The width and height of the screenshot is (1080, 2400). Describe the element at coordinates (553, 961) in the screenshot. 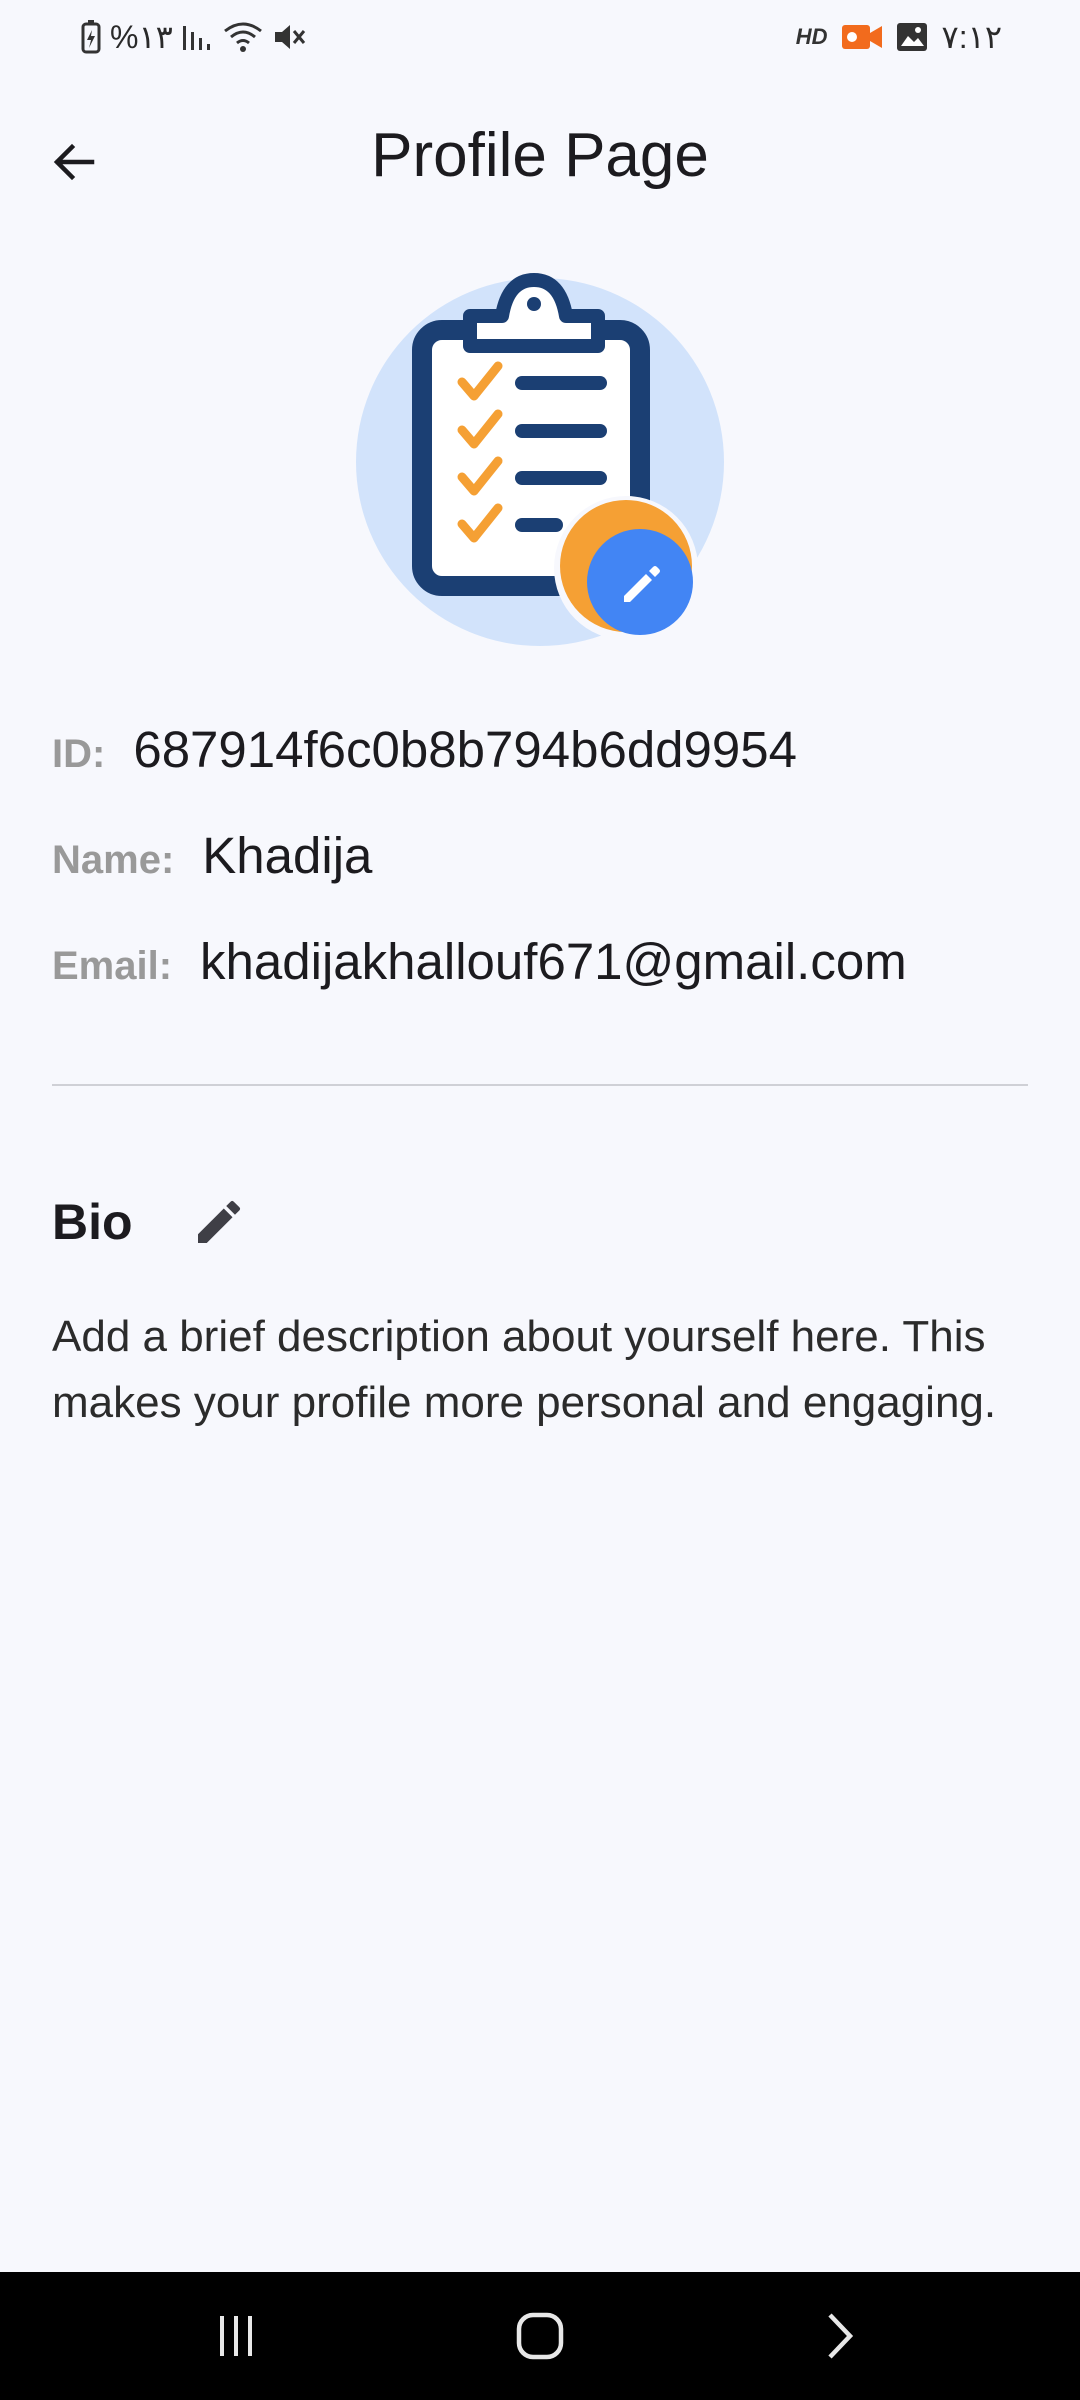

I see `email-value: khadijakhallouf671@gmail.com` at that location.